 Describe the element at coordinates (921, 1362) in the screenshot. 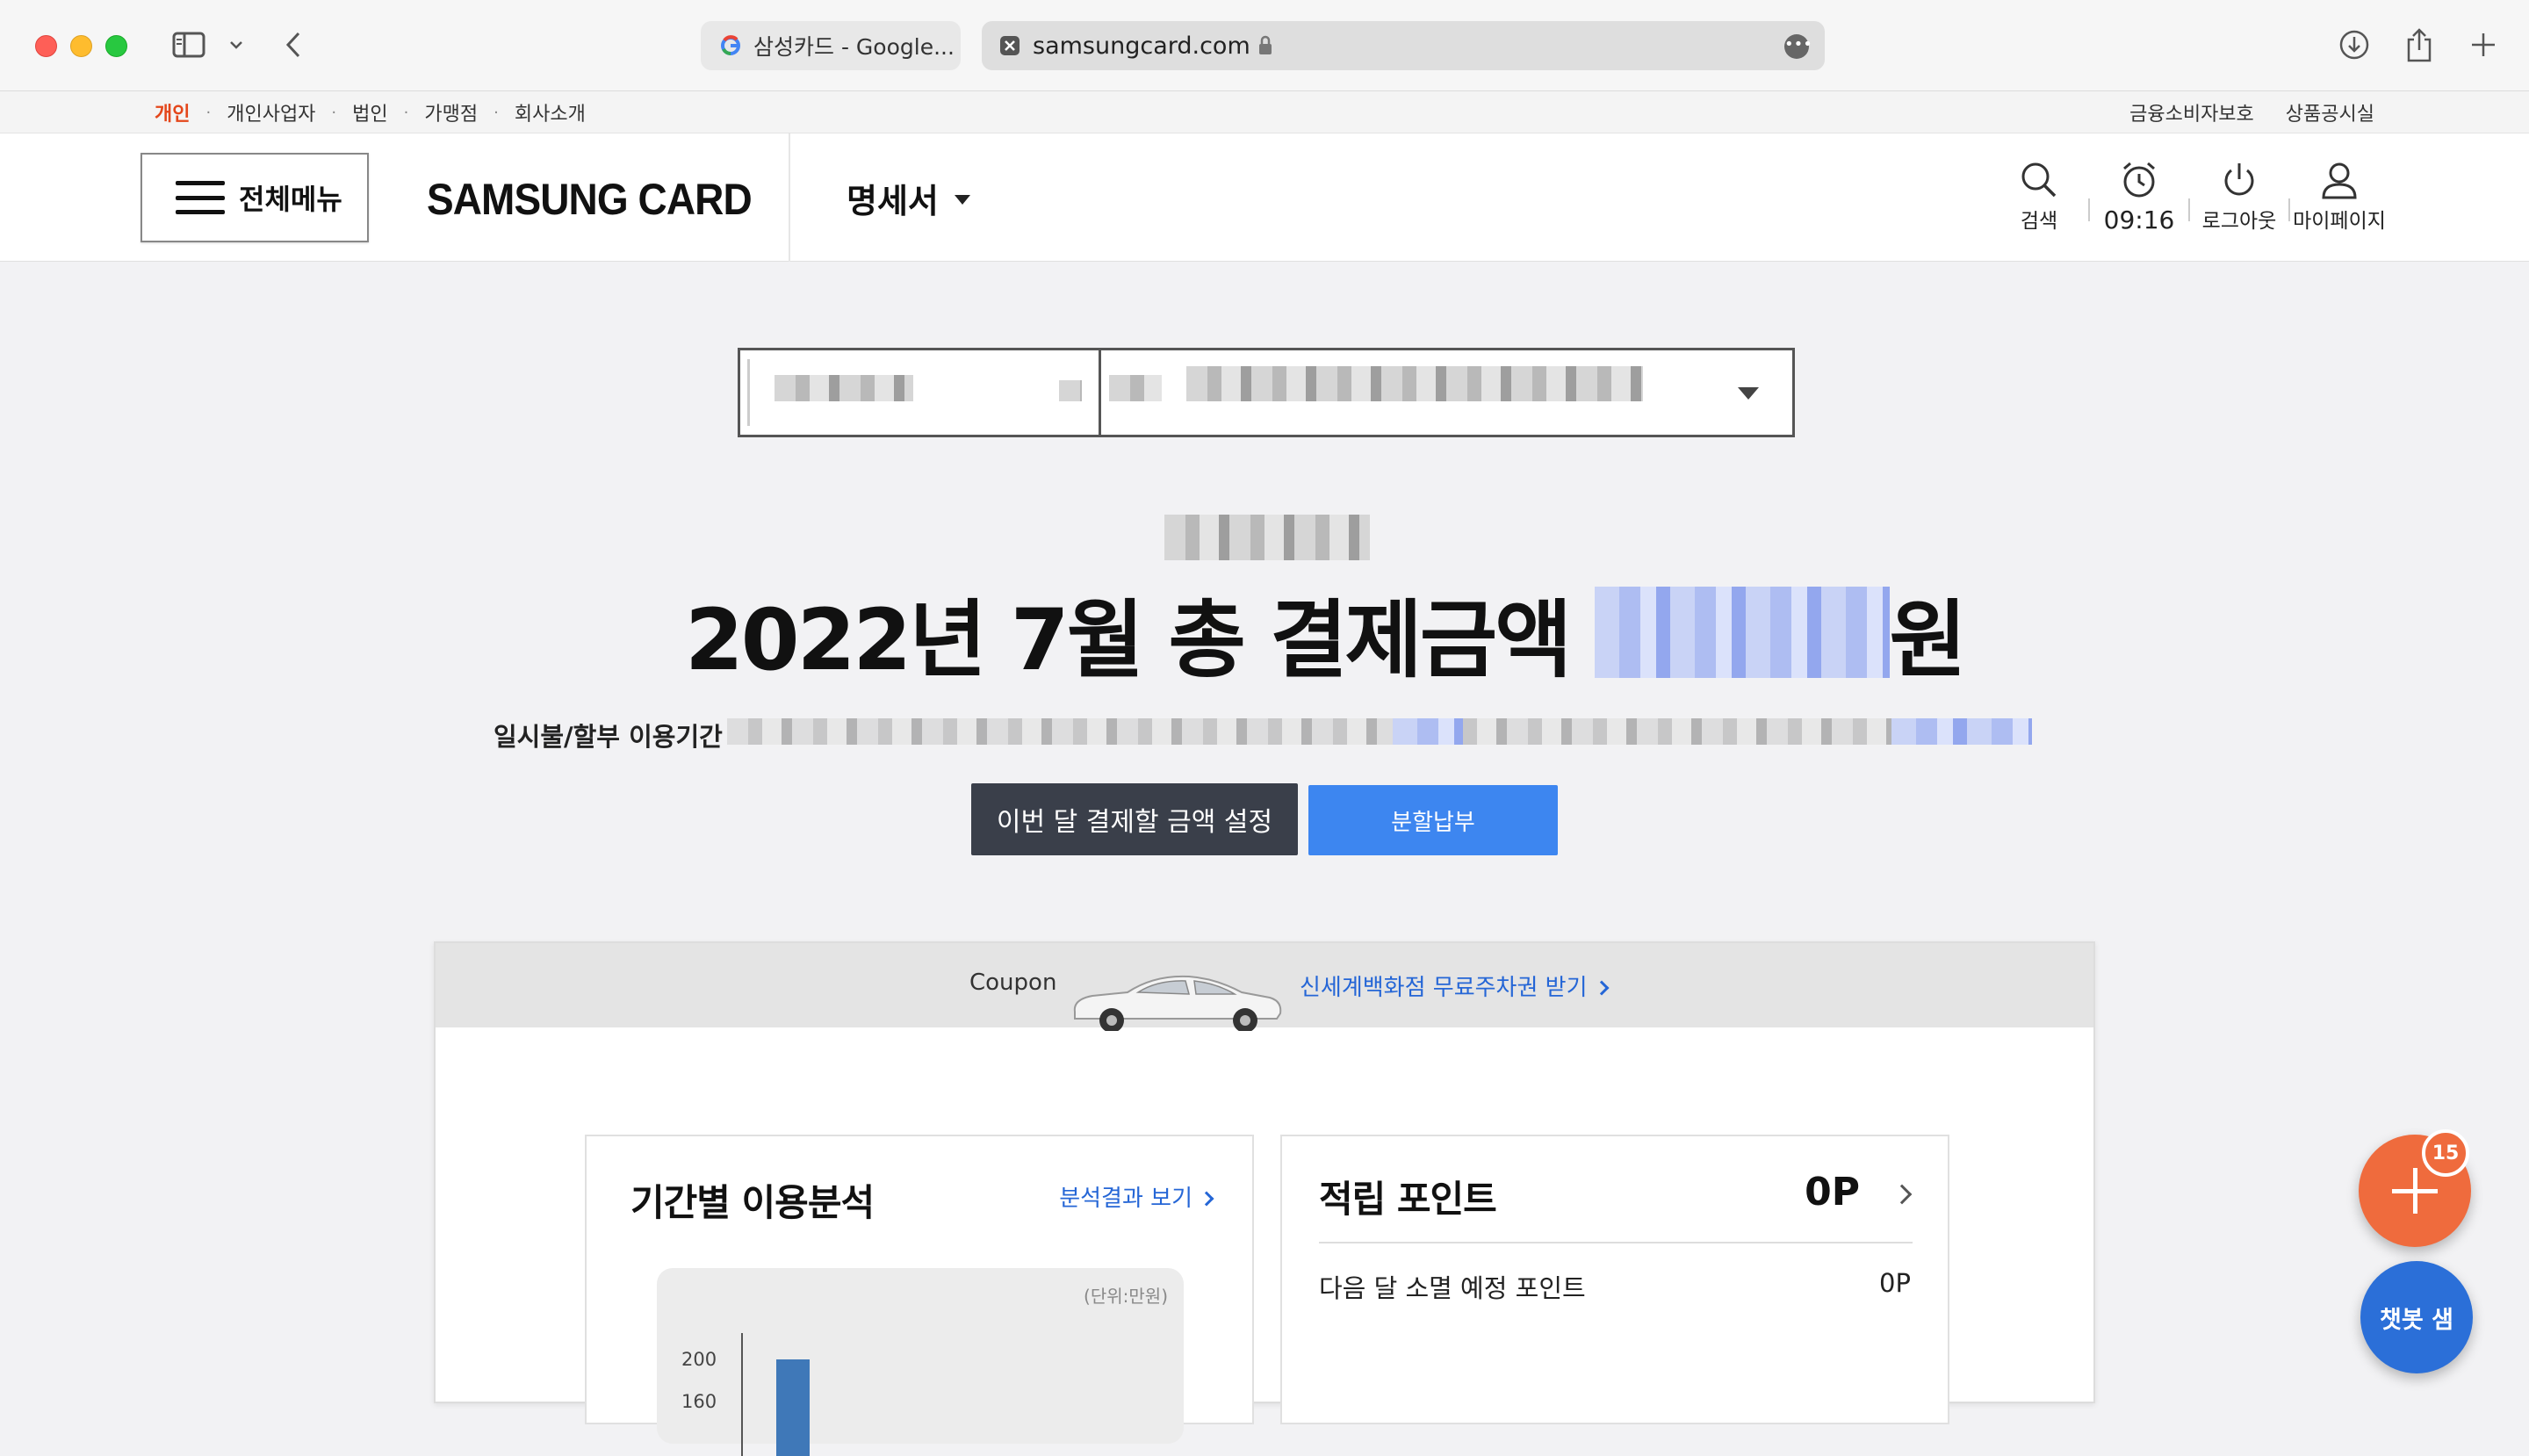

I see `usage-chart: (단위:만원) 200 160` at that location.